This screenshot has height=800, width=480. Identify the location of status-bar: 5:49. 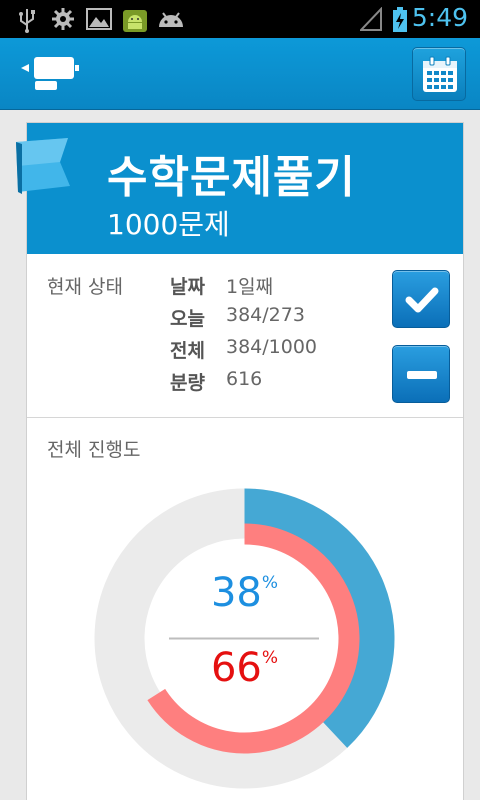
(240, 19).